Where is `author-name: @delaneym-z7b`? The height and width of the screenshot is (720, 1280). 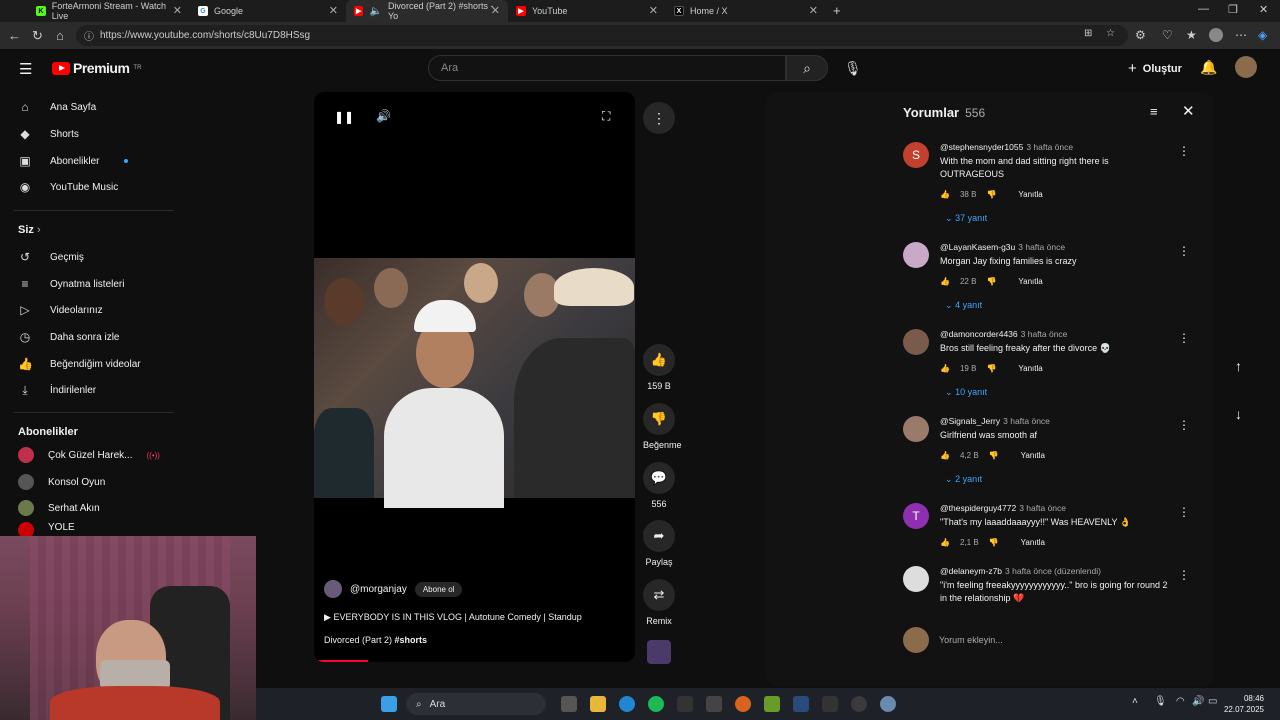
author-name: @delaneym-z7b is located at coordinates (971, 571).